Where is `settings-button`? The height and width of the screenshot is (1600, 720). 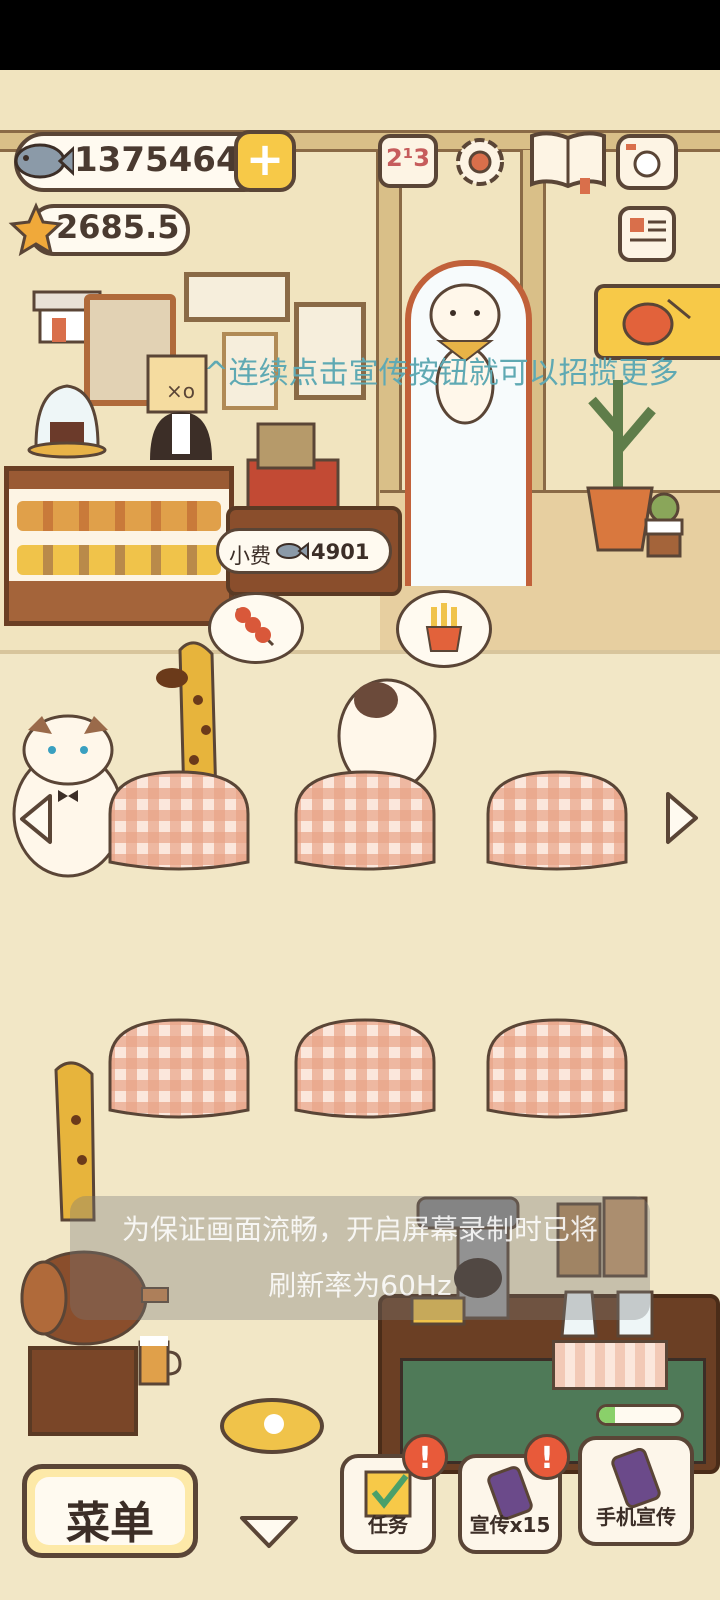
settings-button is located at coordinates (480, 162).